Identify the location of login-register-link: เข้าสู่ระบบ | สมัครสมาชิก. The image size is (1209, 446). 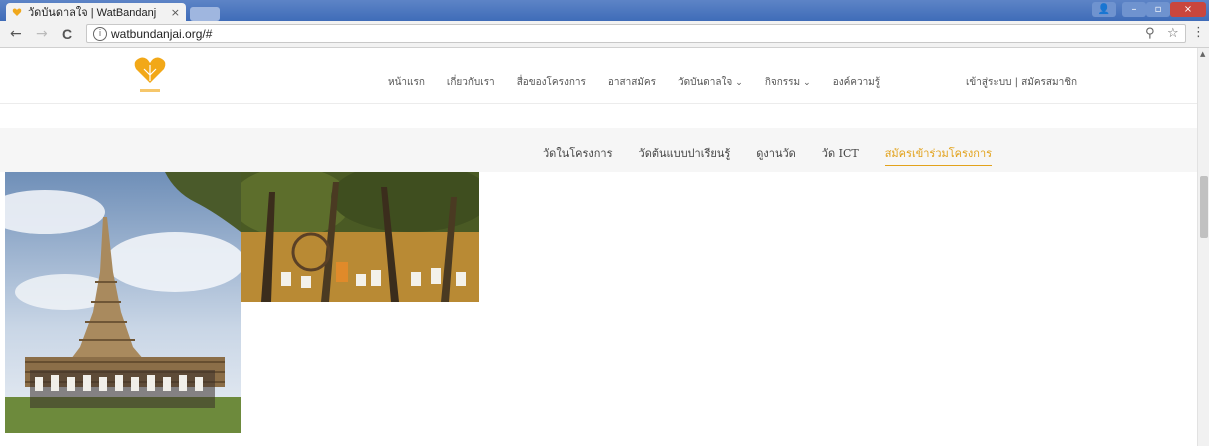
(1021, 82).